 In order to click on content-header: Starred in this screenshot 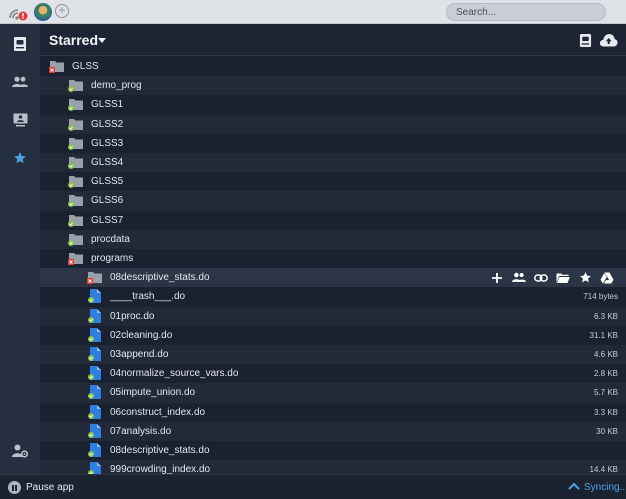, I will do `click(333, 40)`.